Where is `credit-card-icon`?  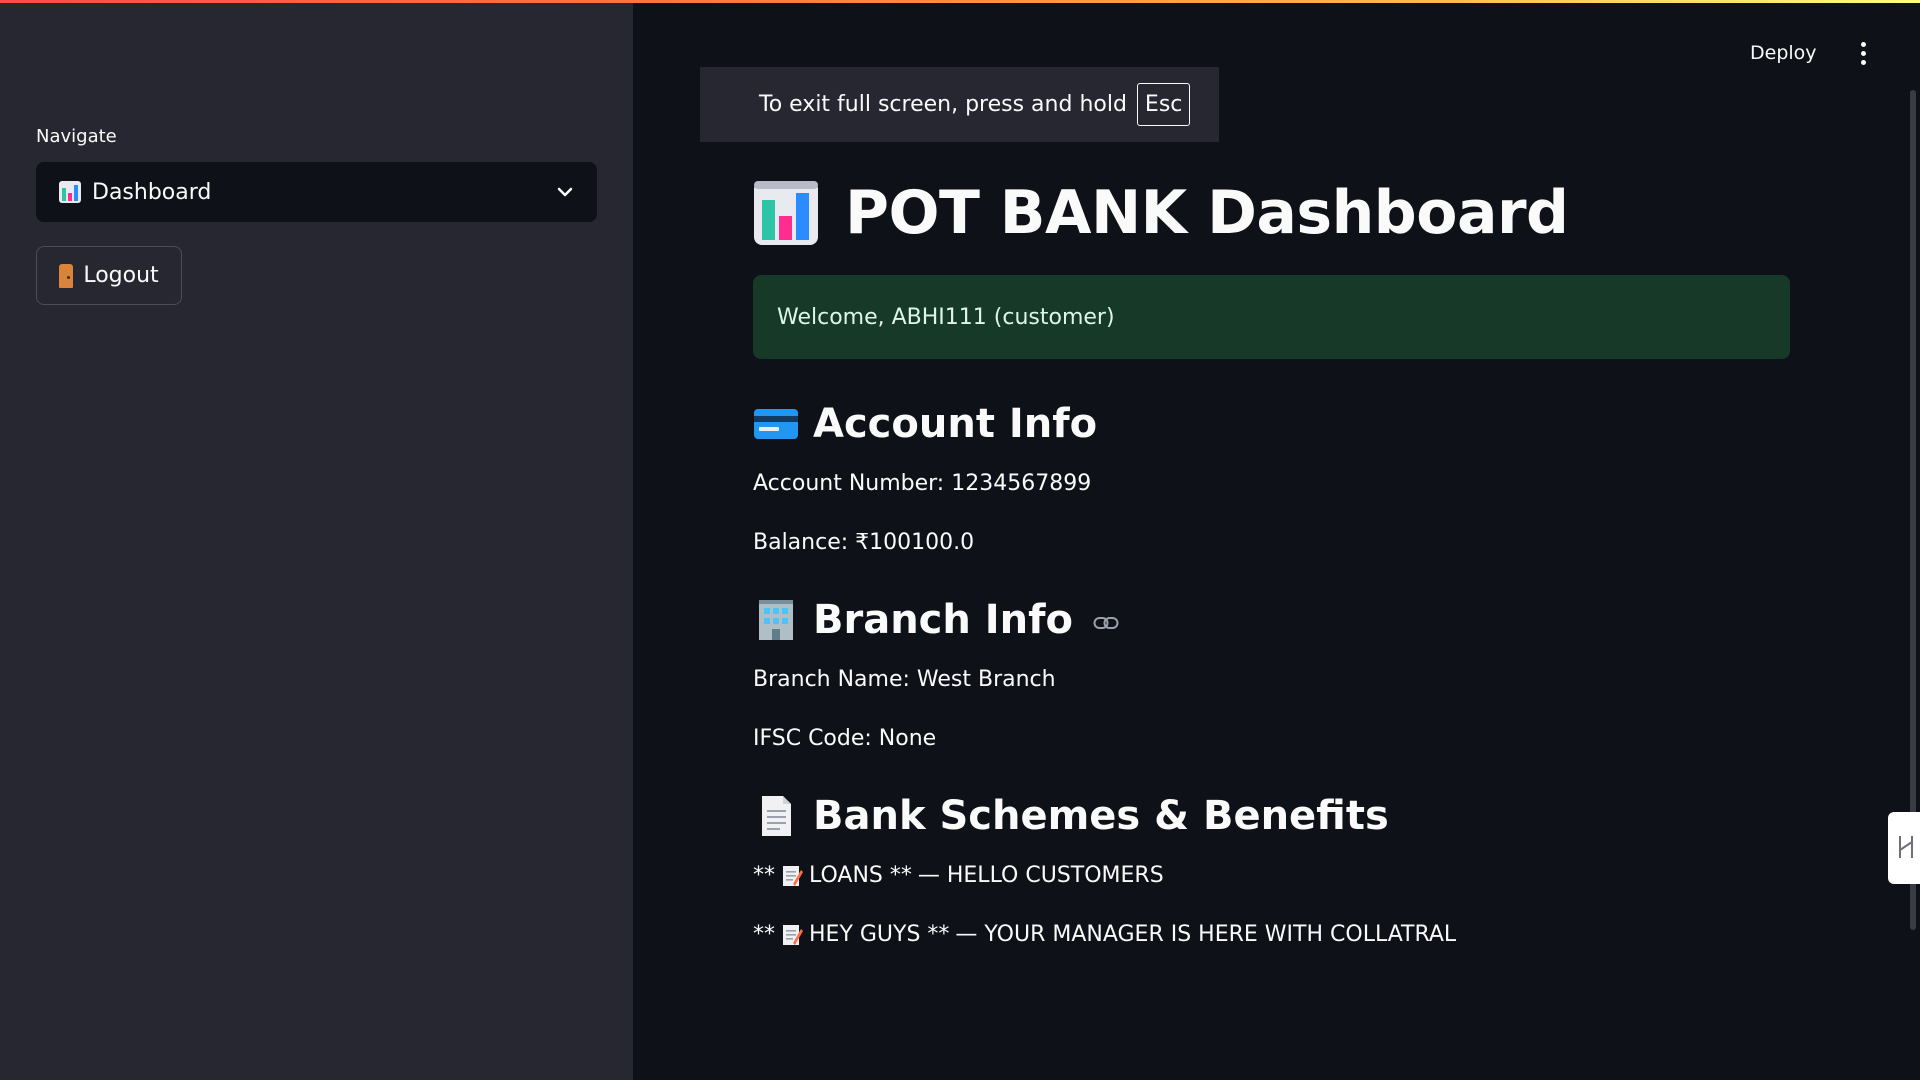 credit-card-icon is located at coordinates (776, 424).